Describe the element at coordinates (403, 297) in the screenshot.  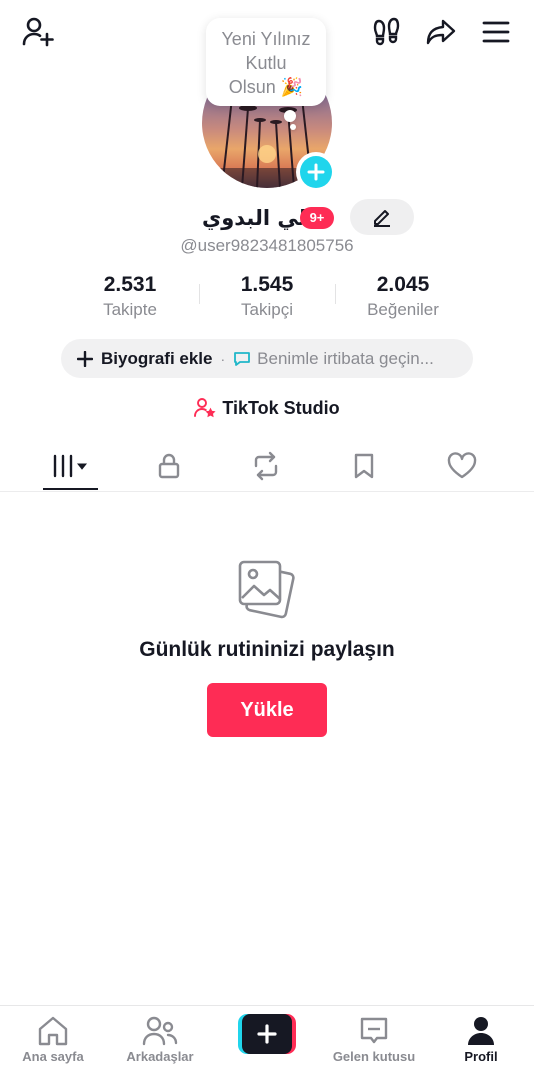
I see `stat-likes: 2.045 Beğeniler` at that location.